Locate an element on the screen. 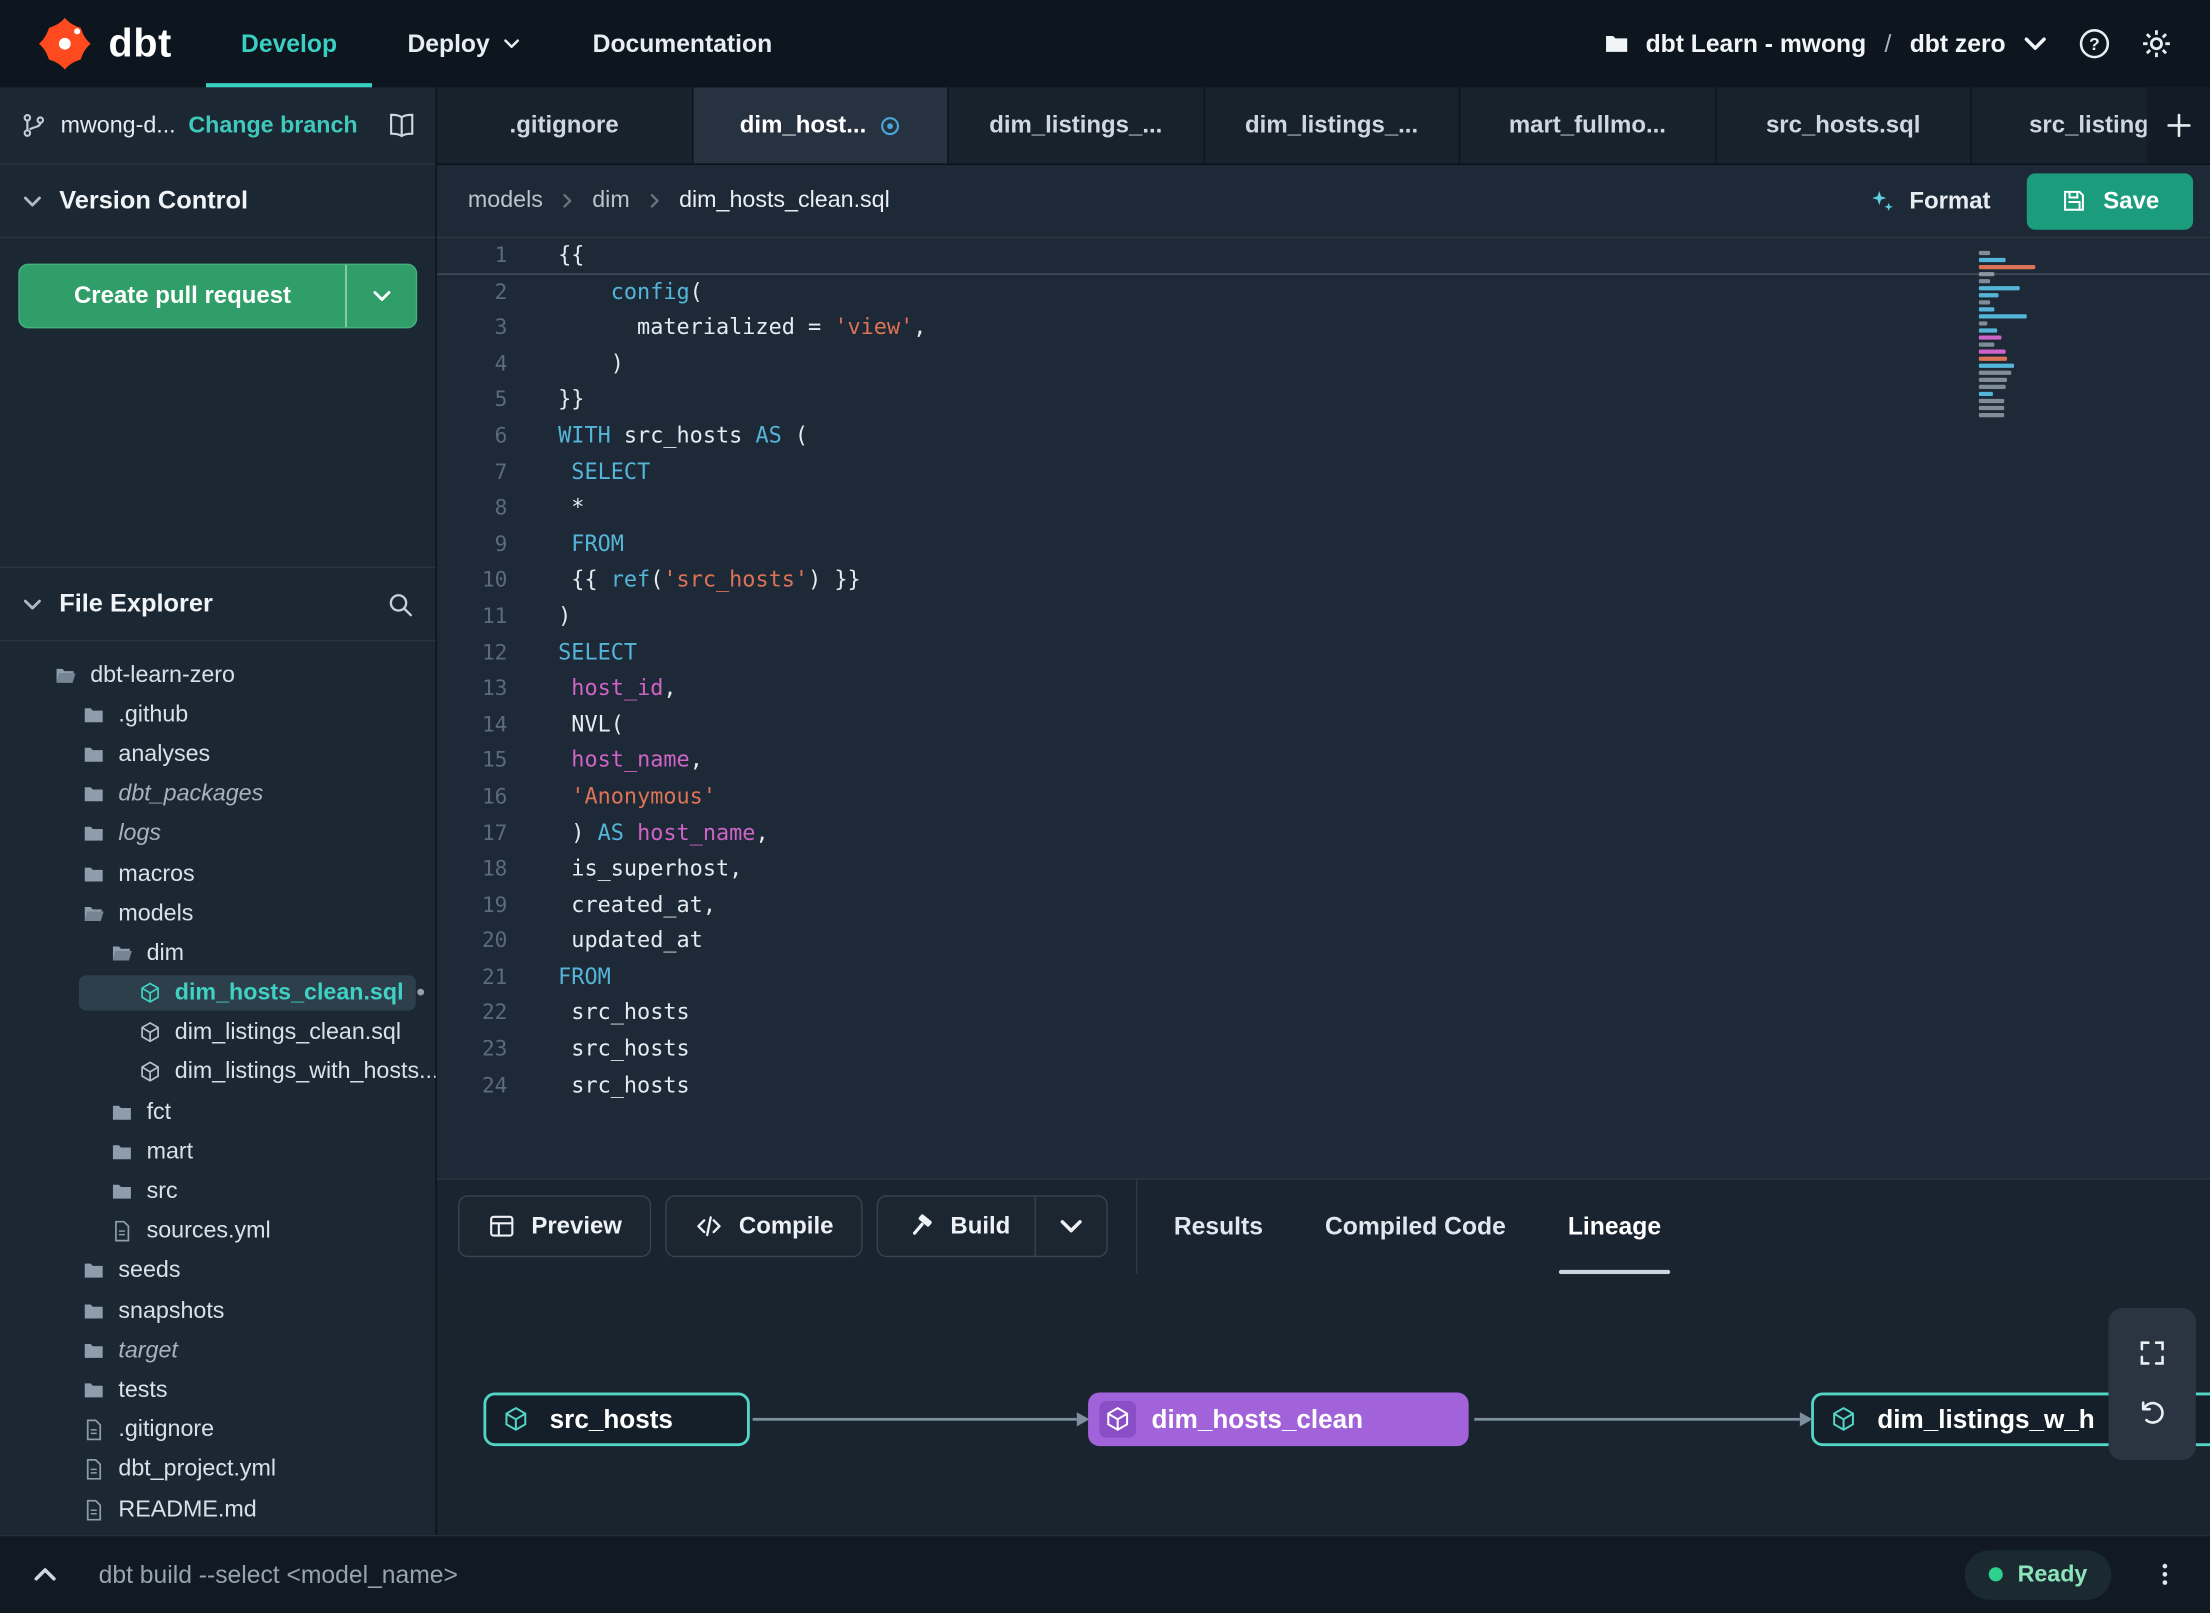  code-line-15: 15 host_name, is located at coordinates (1323, 761).